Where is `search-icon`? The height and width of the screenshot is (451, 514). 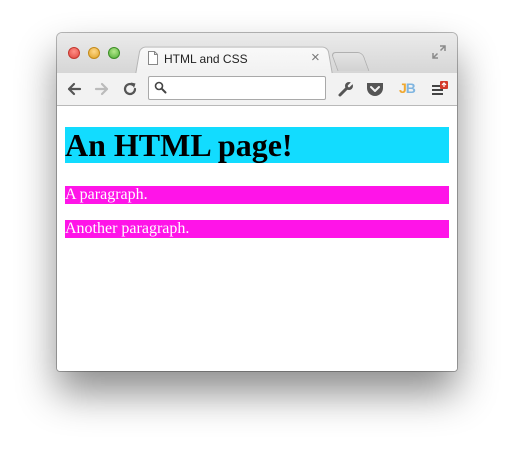 search-icon is located at coordinates (160, 87).